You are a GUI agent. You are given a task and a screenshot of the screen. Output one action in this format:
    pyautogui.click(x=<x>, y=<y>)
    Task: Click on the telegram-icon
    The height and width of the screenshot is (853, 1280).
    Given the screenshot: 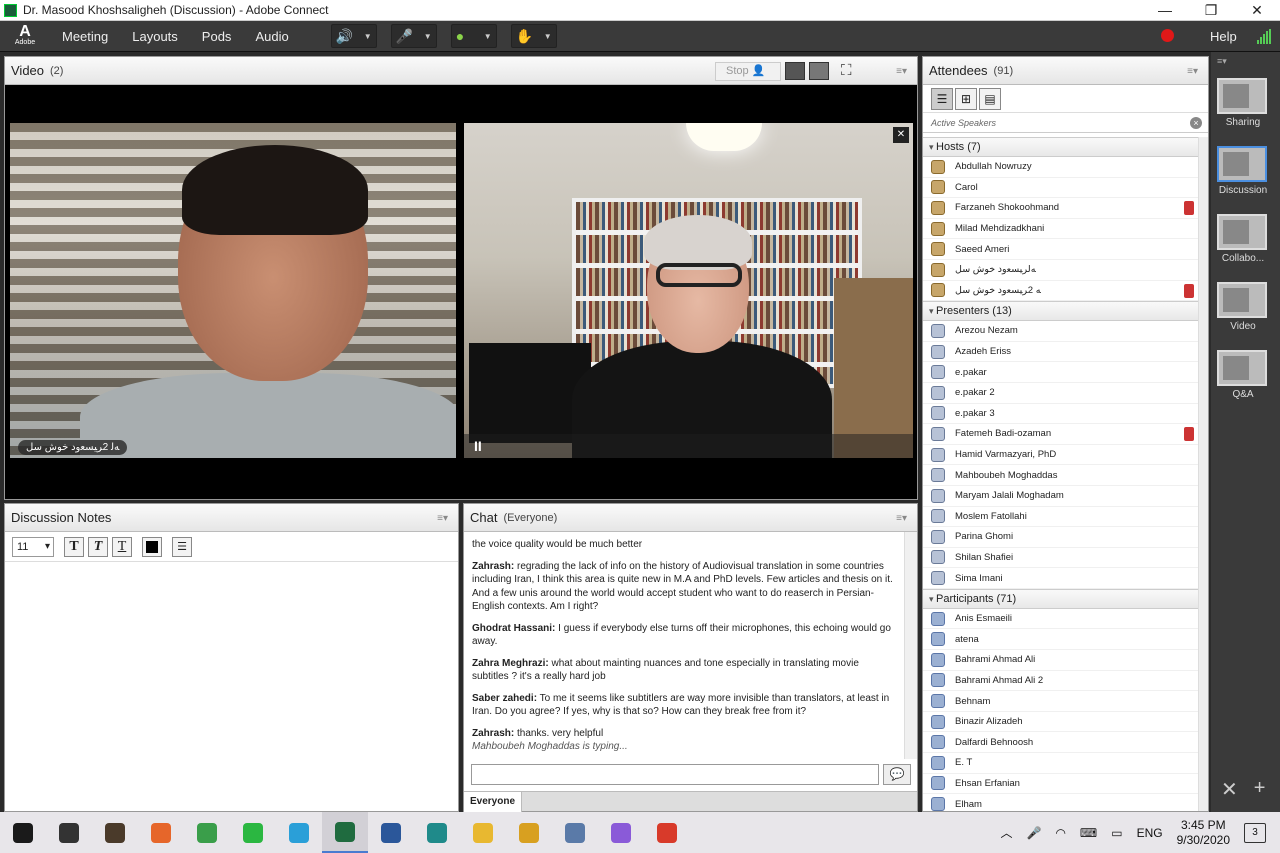 What is the action you would take?
    pyautogui.click(x=299, y=832)
    